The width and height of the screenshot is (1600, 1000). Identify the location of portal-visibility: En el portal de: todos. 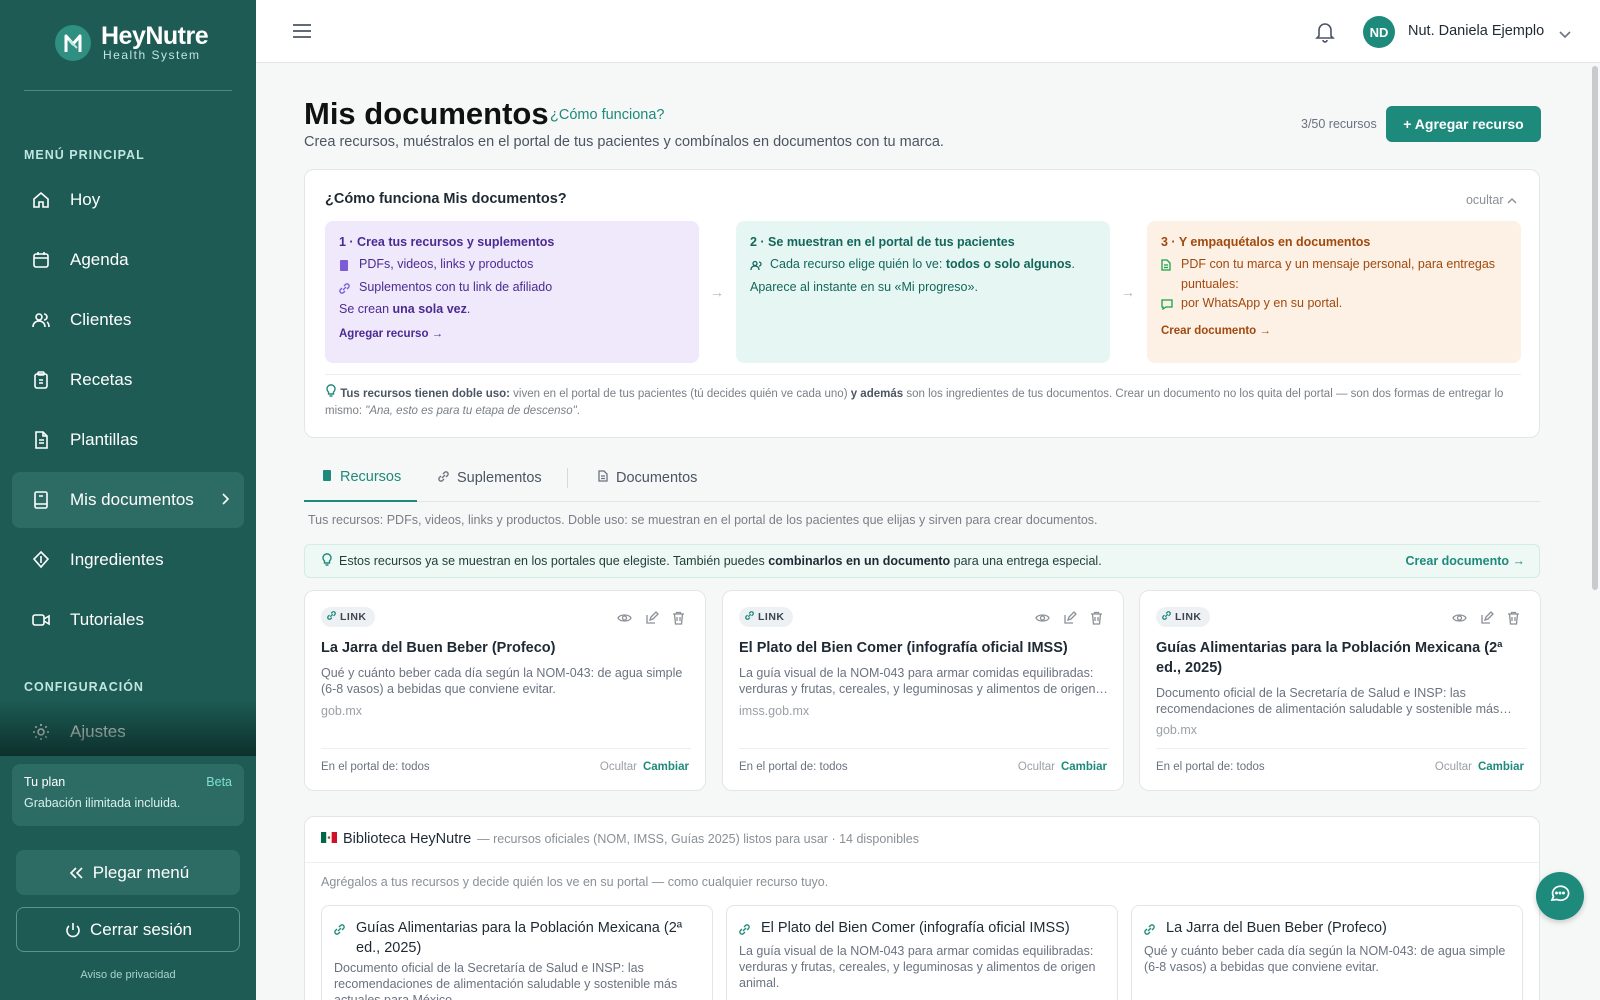
(1210, 767).